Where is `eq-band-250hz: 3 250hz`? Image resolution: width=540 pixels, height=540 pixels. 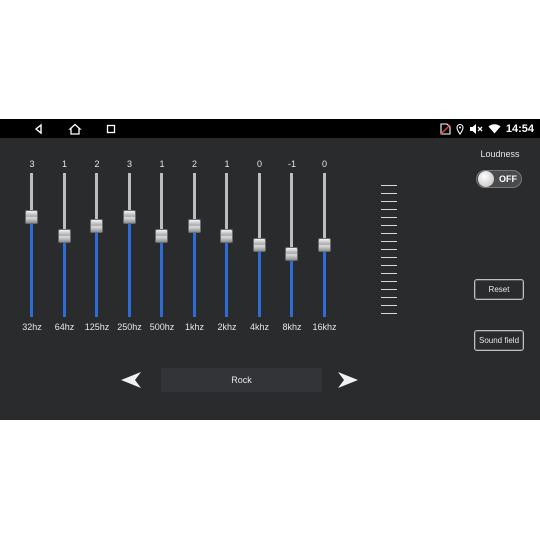
eq-band-250hz: 3 250hz is located at coordinates (129, 246).